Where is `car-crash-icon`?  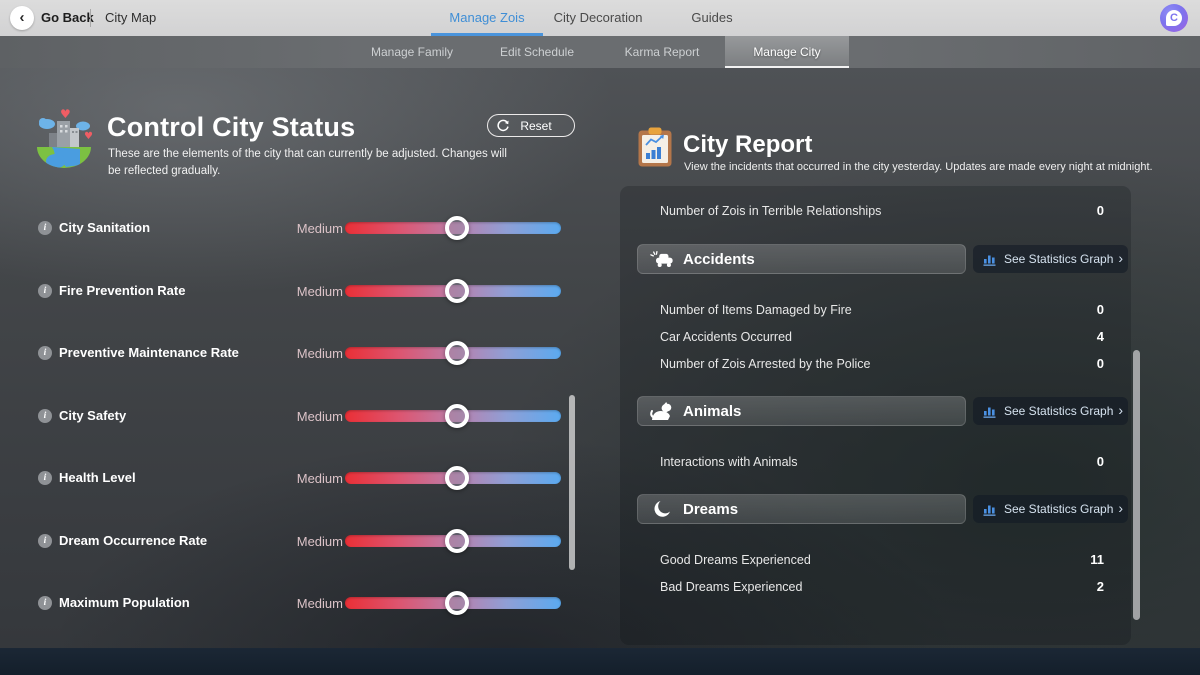
car-crash-icon is located at coordinates (662, 259).